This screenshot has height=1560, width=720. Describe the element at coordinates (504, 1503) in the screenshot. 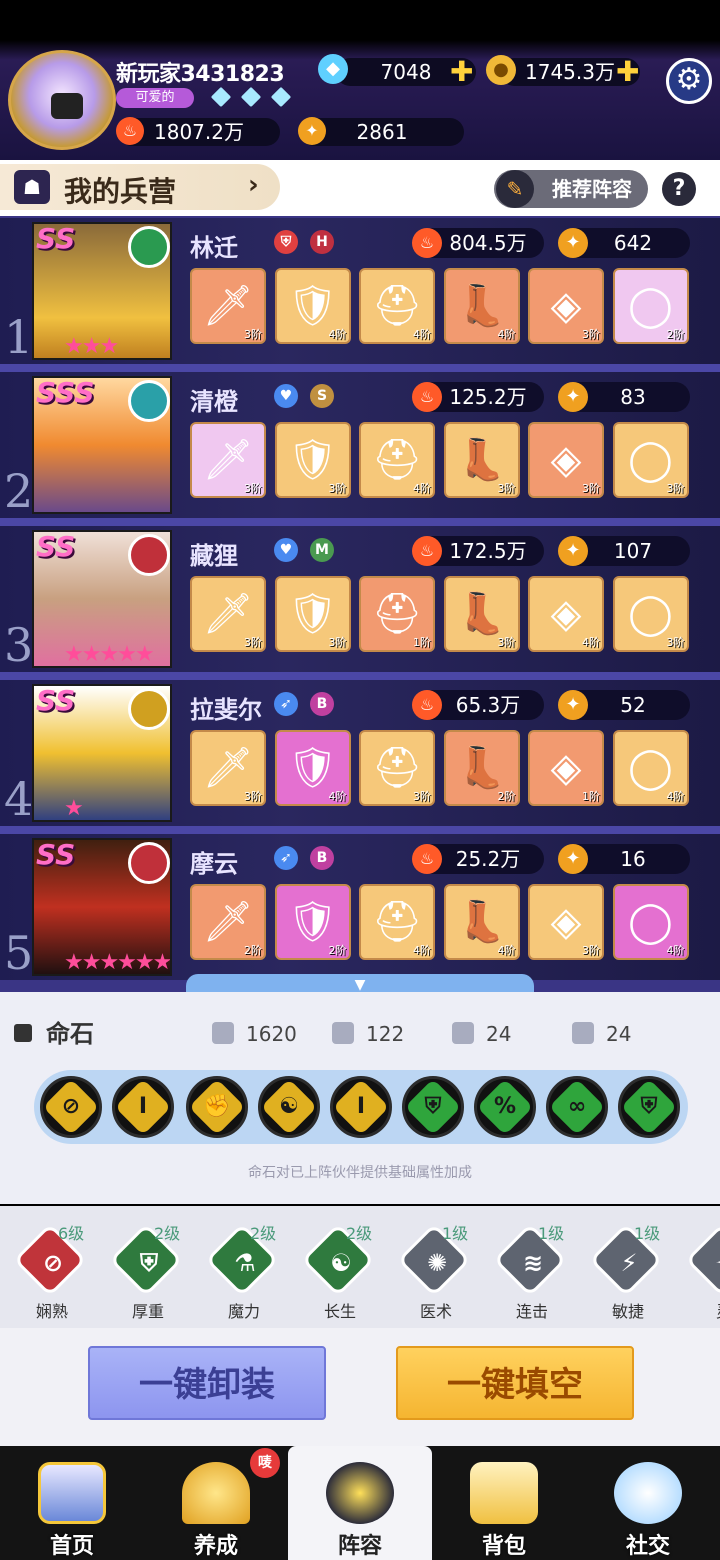

I see `nav-bag: 背包` at that location.